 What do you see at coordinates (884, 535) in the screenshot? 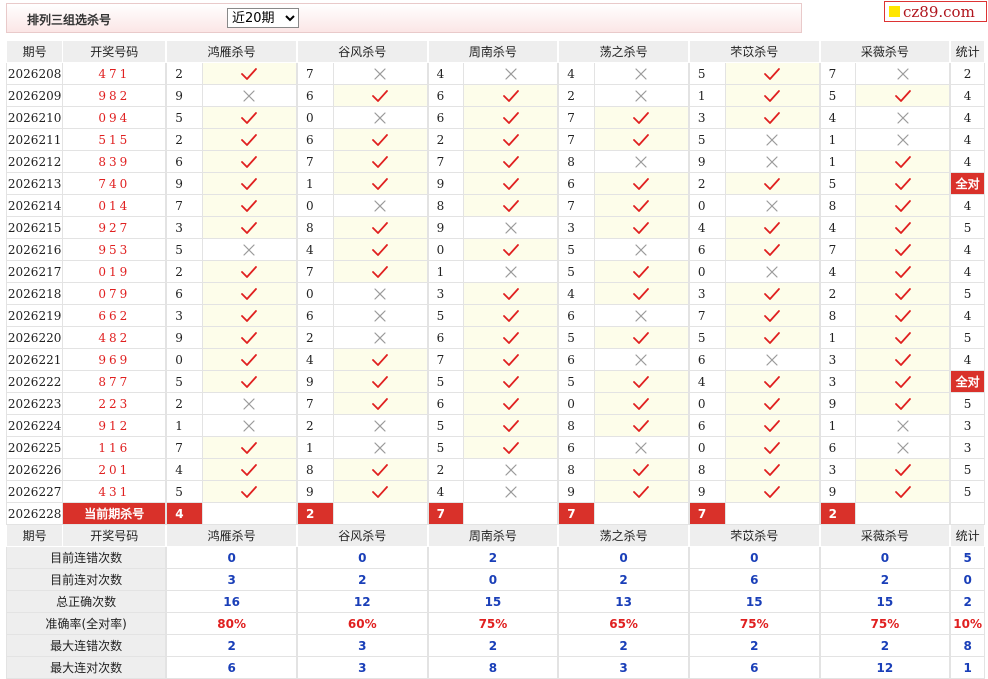
I see `expert-column-header: 采薇杀号` at bounding box center [884, 535].